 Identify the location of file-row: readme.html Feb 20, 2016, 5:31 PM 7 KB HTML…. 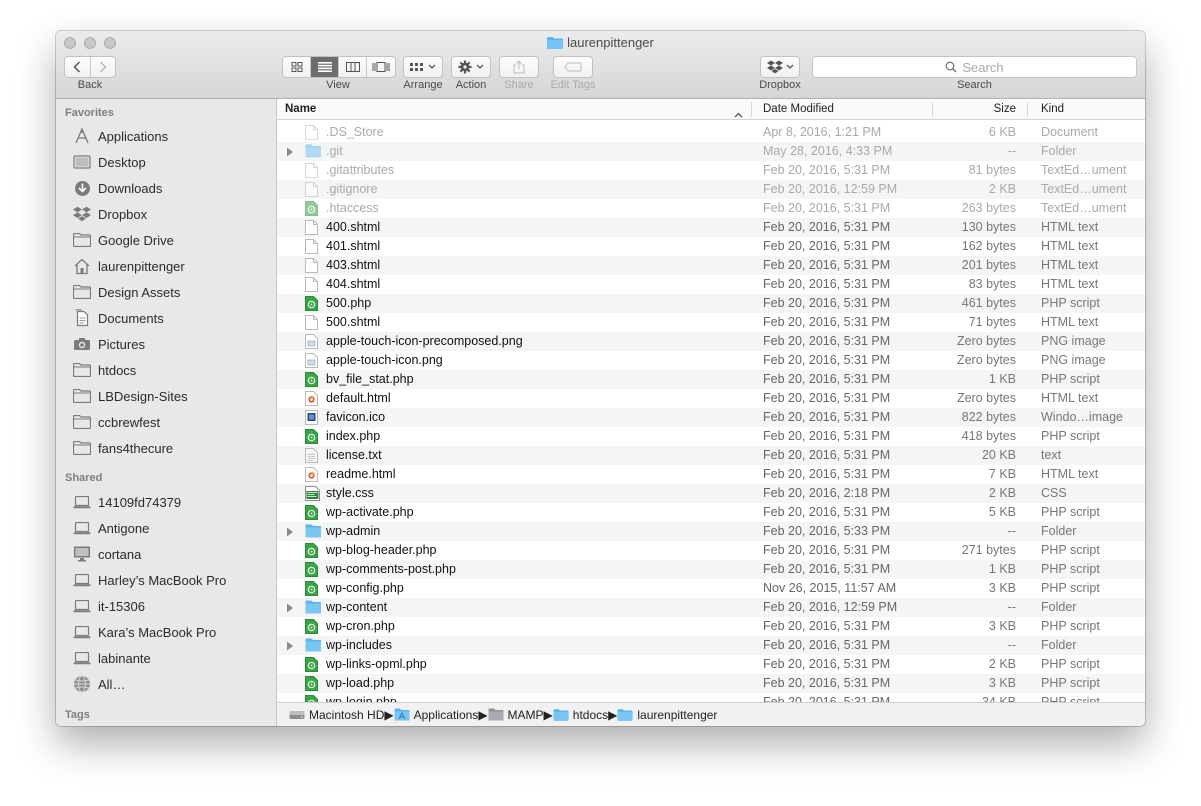
(711, 474).